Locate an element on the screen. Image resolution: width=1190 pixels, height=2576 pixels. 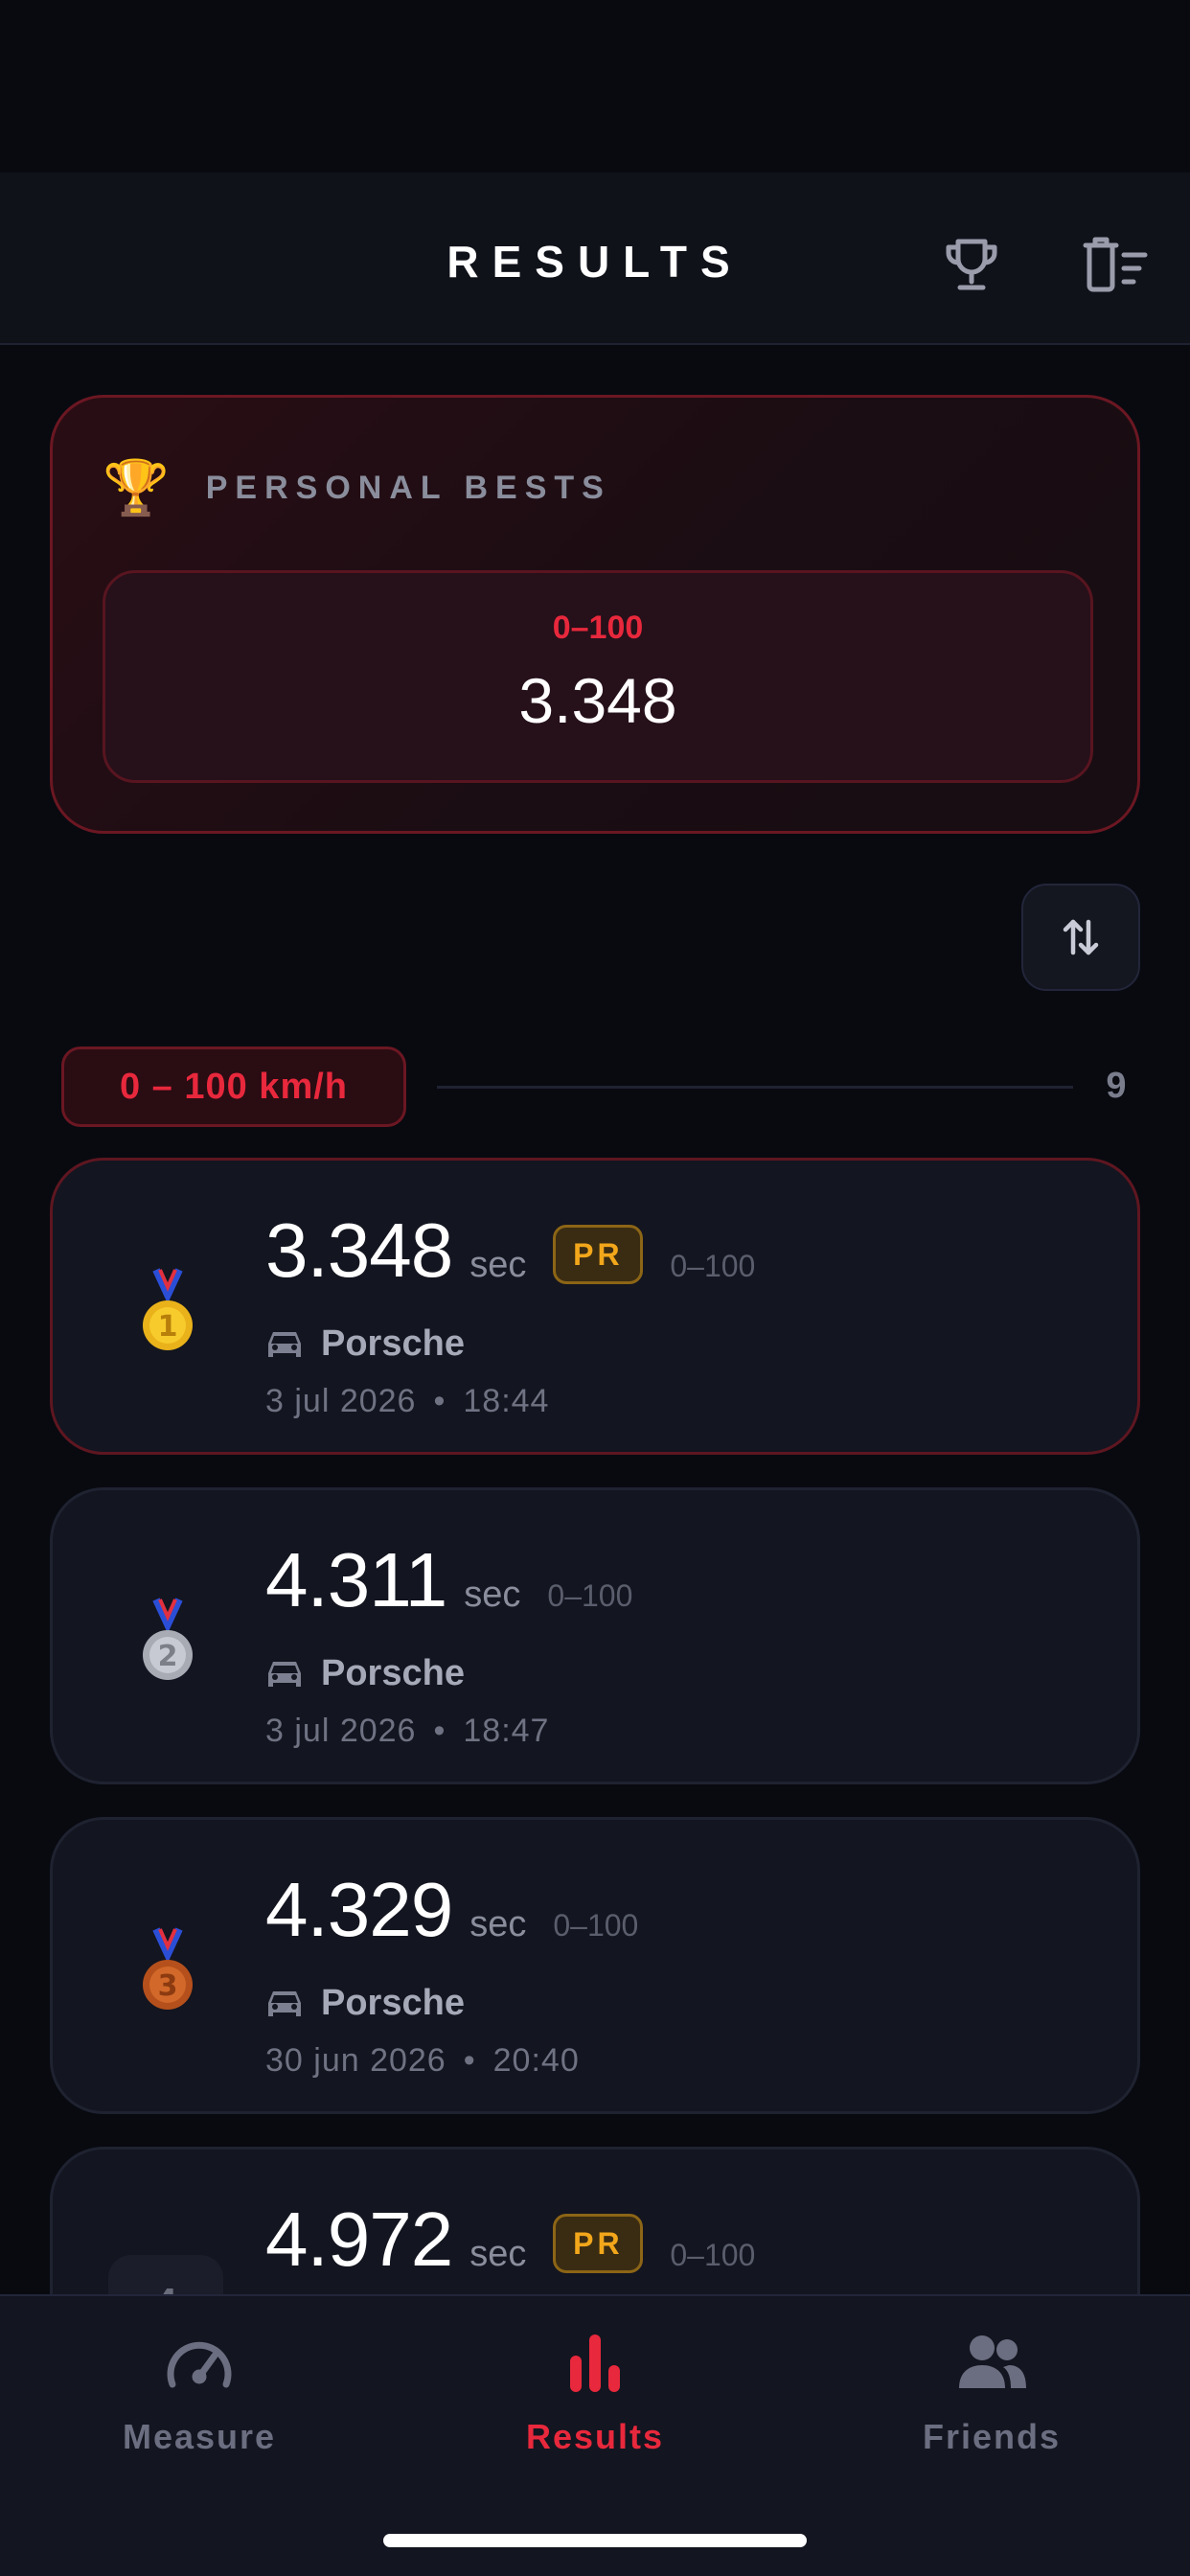
personal-best-range: 0–100 is located at coordinates (598, 628).